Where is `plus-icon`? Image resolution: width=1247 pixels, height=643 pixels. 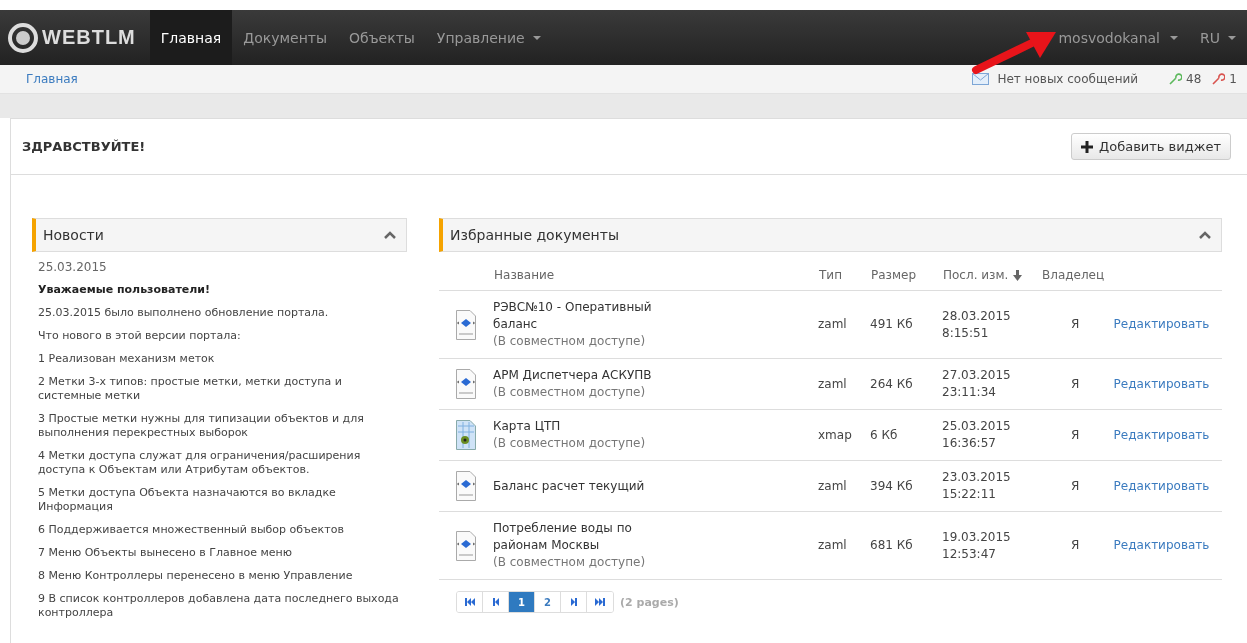 plus-icon is located at coordinates (1087, 146).